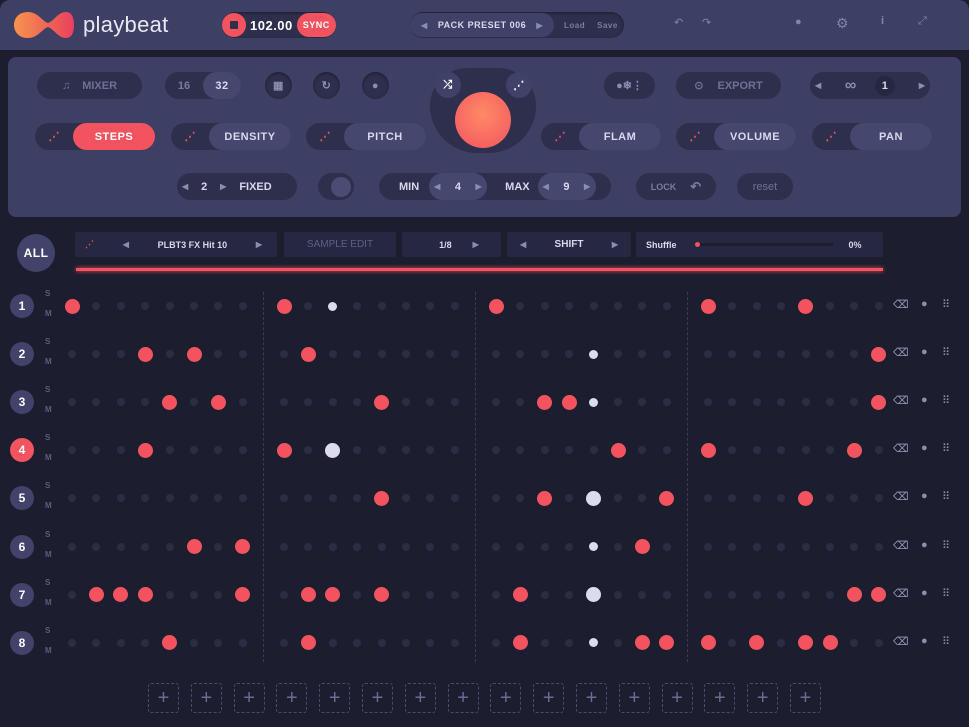 This screenshot has height=727, width=969. I want to click on division-selector: 1/8 ▶, so click(451, 244).